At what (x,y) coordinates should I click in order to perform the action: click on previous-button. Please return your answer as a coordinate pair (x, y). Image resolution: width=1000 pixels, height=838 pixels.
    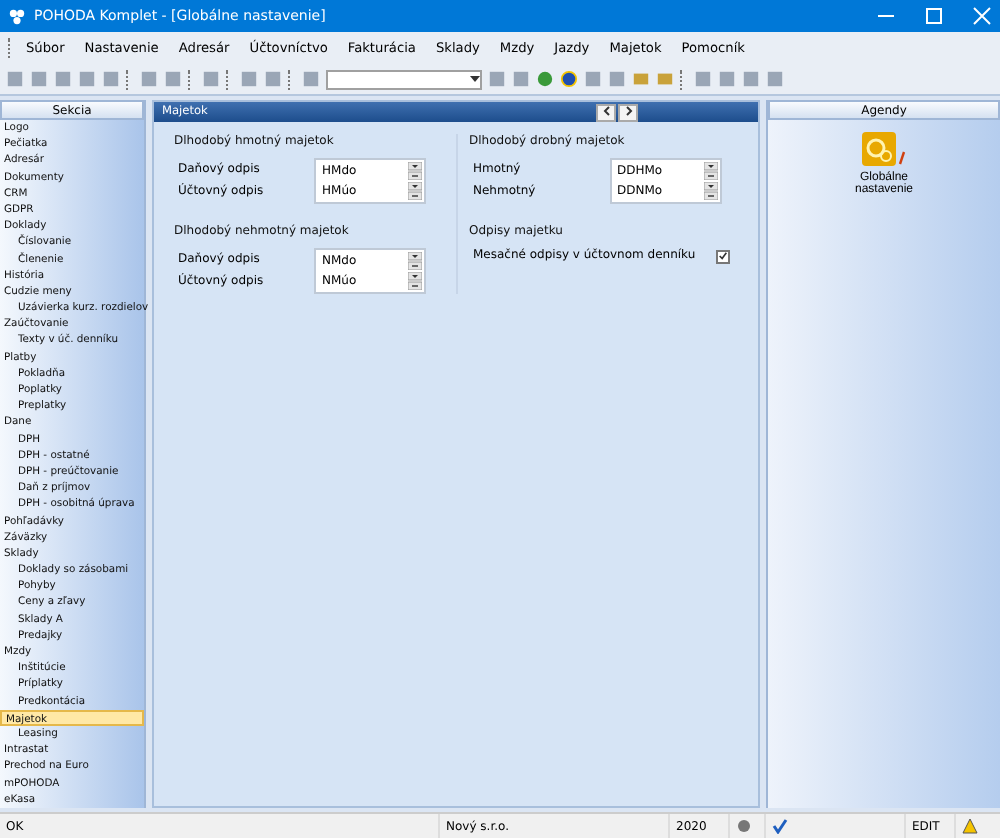
    Looking at the image, I should click on (606, 112).